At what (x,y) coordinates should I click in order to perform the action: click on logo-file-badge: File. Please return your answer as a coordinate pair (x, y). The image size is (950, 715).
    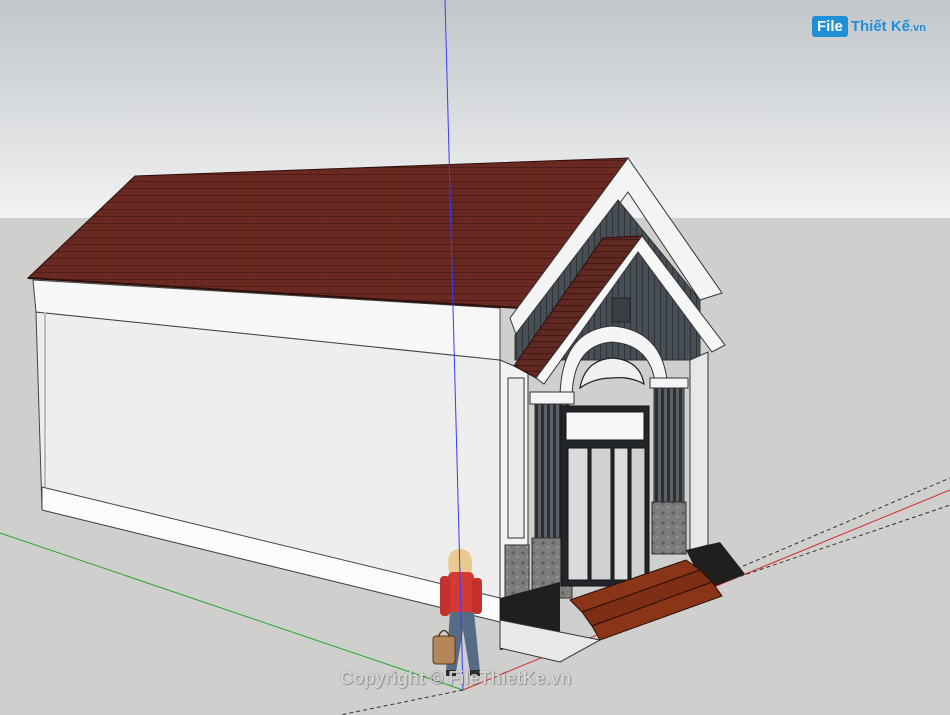
    Looking at the image, I should click on (830, 26).